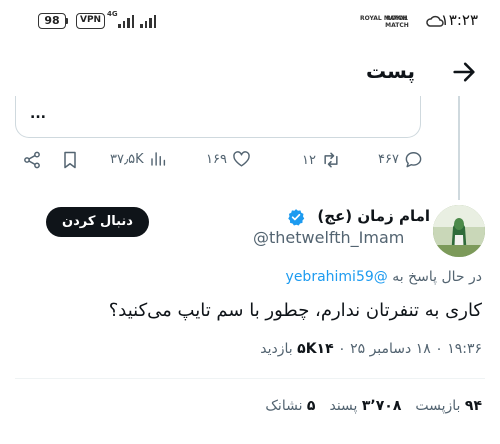 The height and width of the screenshot is (444, 500). What do you see at coordinates (157, 159) in the screenshot?
I see `analytics-icon` at bounding box center [157, 159].